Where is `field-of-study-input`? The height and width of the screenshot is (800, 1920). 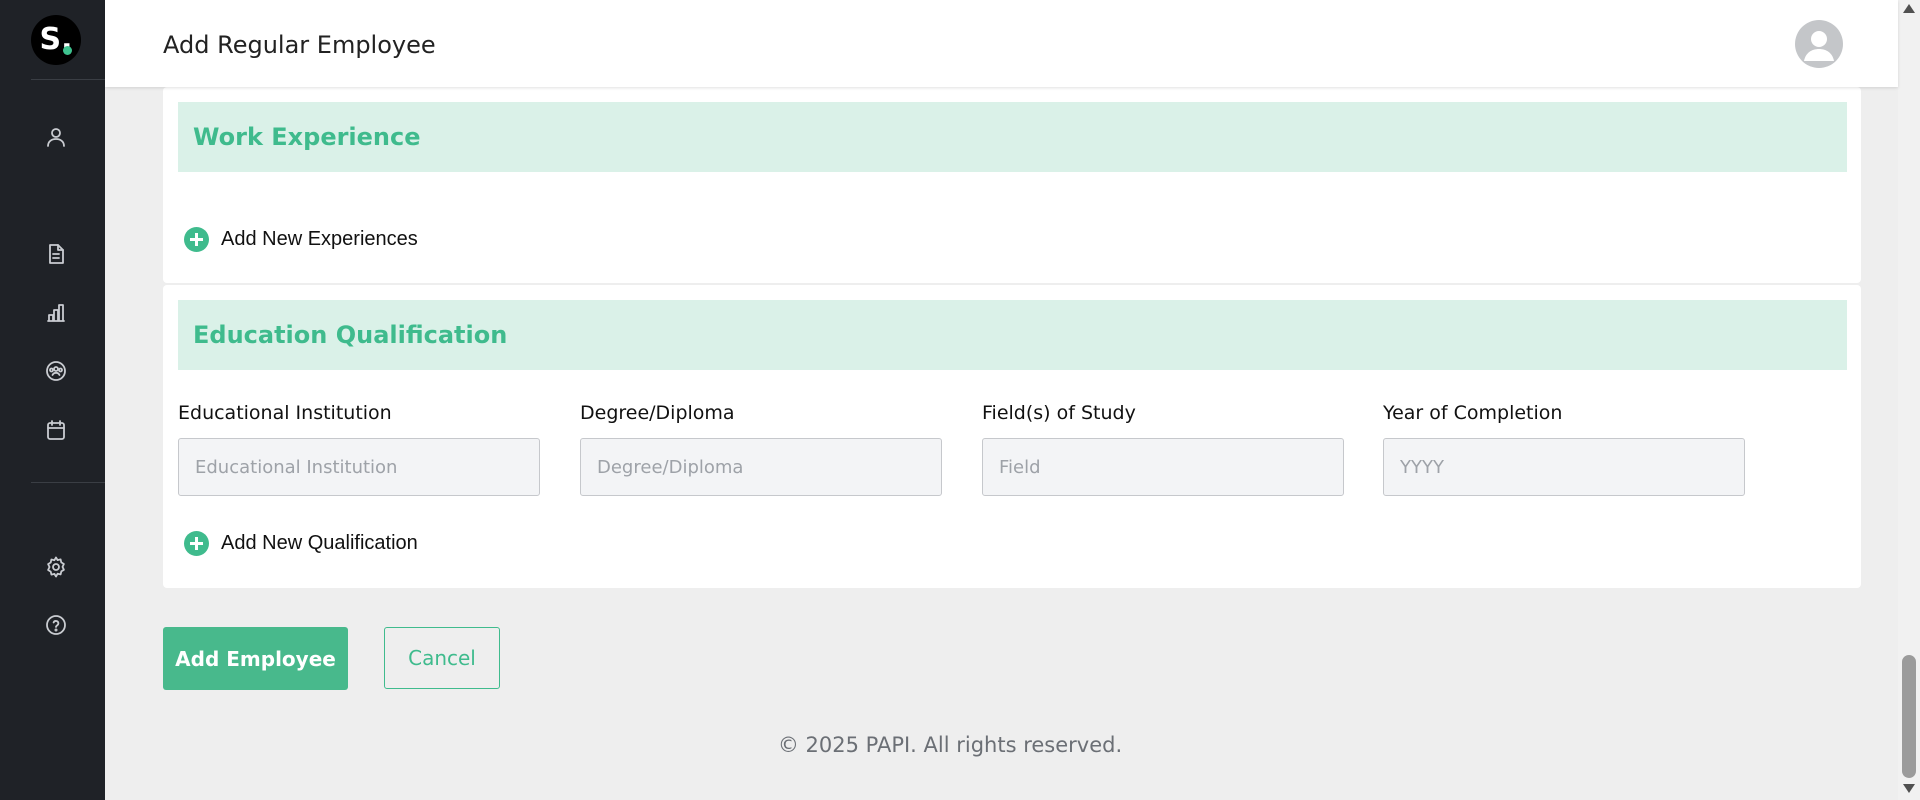
field-of-study-input is located at coordinates (1163, 467).